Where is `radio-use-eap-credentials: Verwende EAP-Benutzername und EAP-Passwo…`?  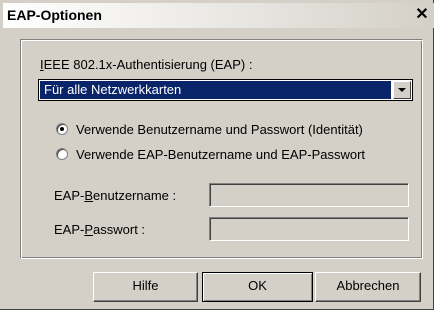
radio-use-eap-credentials: Verwende EAP-Benutzername und EAP-Passwo… is located at coordinates (210, 154).